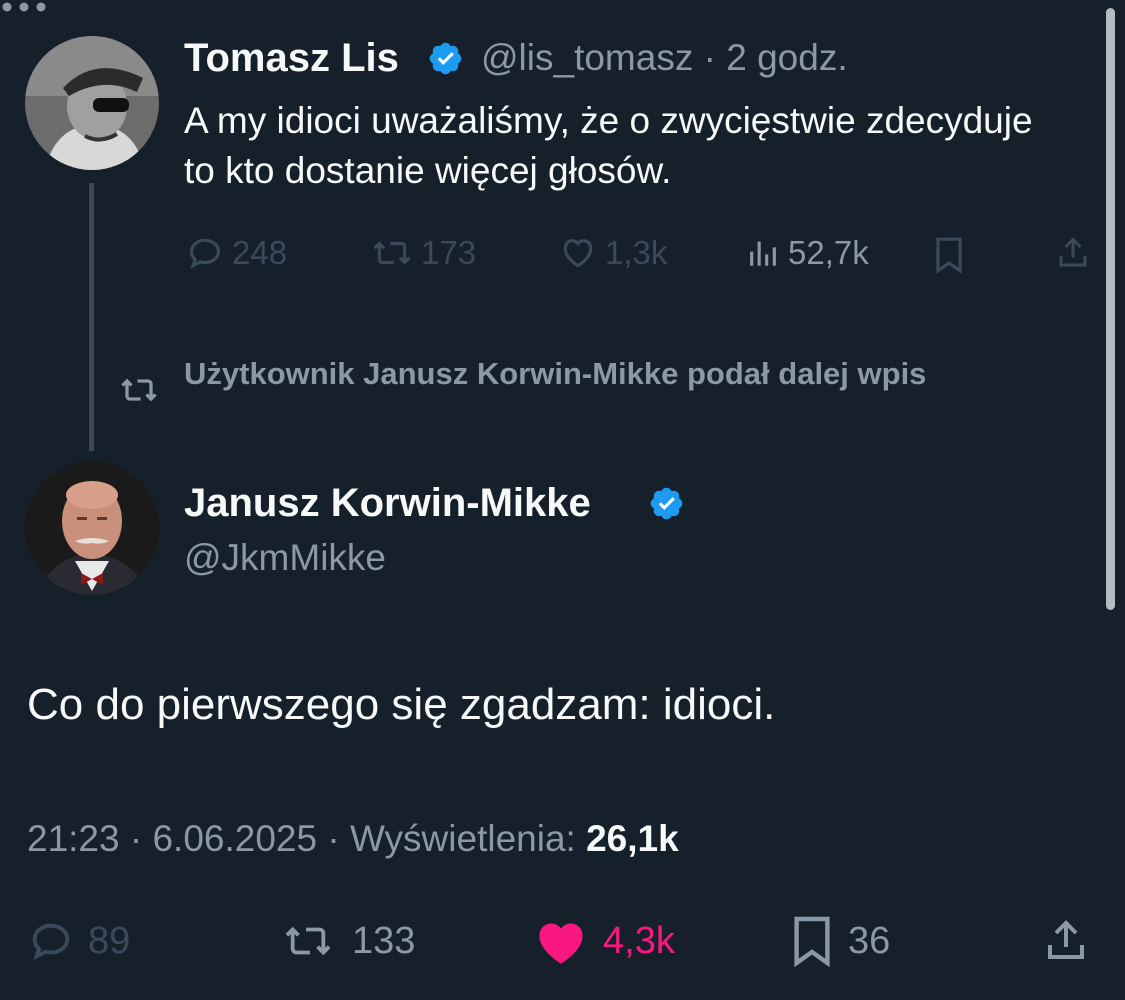 The height and width of the screenshot is (1000, 1125). What do you see at coordinates (1110, 309) in the screenshot?
I see `scrollbar` at bounding box center [1110, 309].